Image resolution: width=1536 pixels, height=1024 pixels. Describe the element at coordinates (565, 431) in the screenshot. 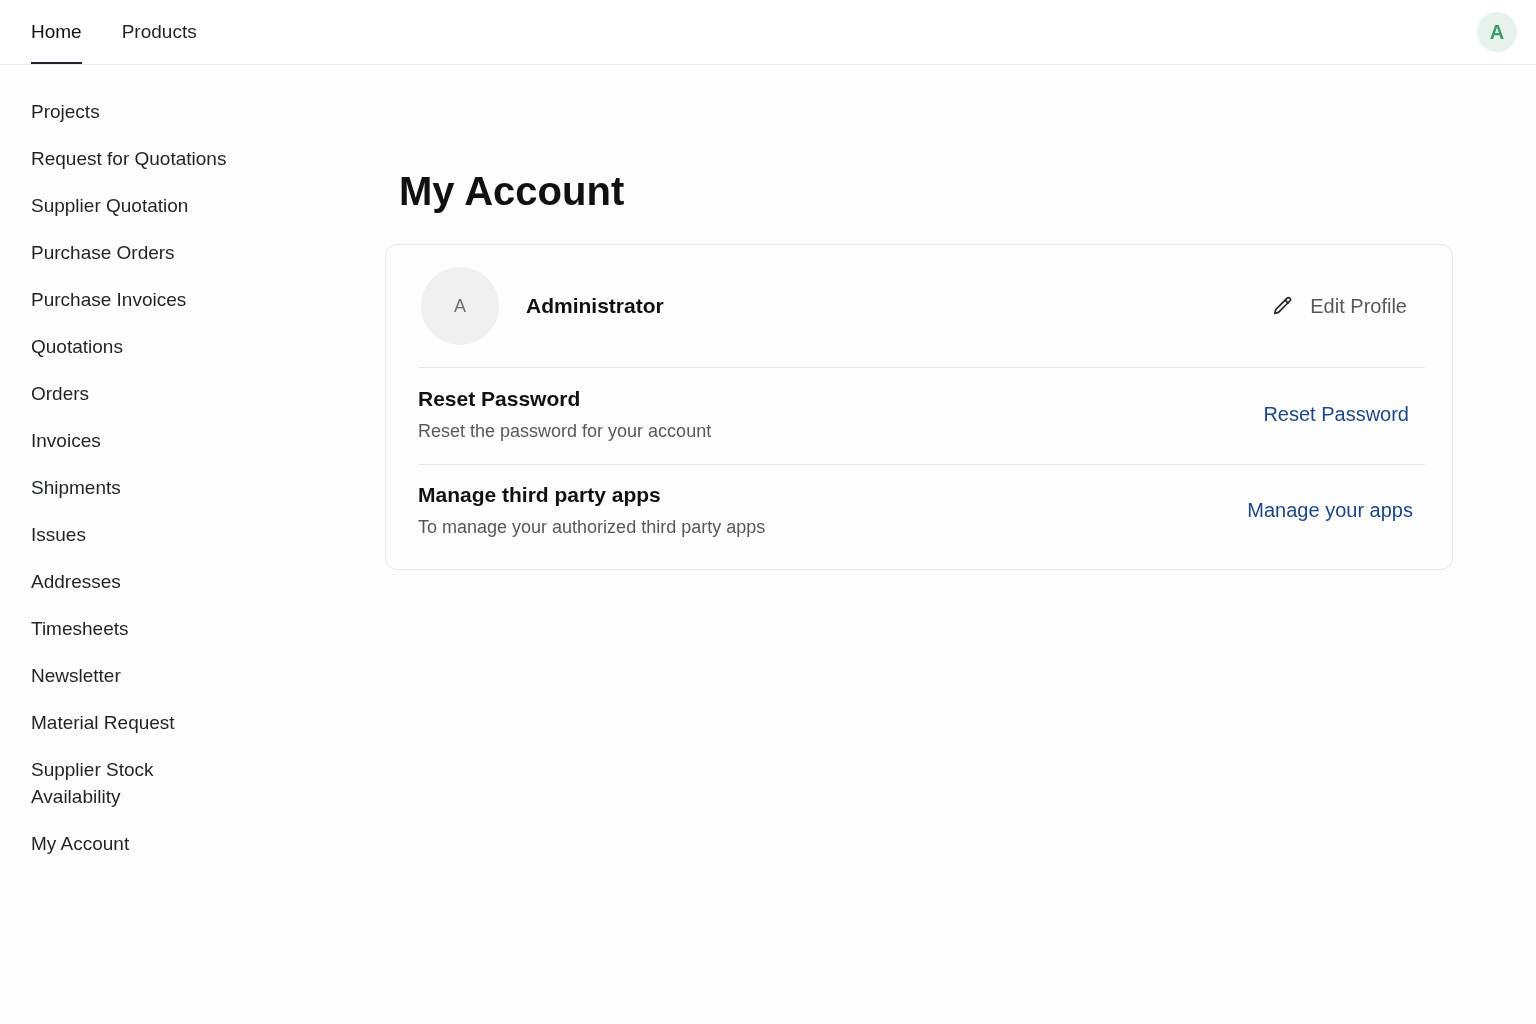

I see `section-description: Reset the password for your account` at that location.